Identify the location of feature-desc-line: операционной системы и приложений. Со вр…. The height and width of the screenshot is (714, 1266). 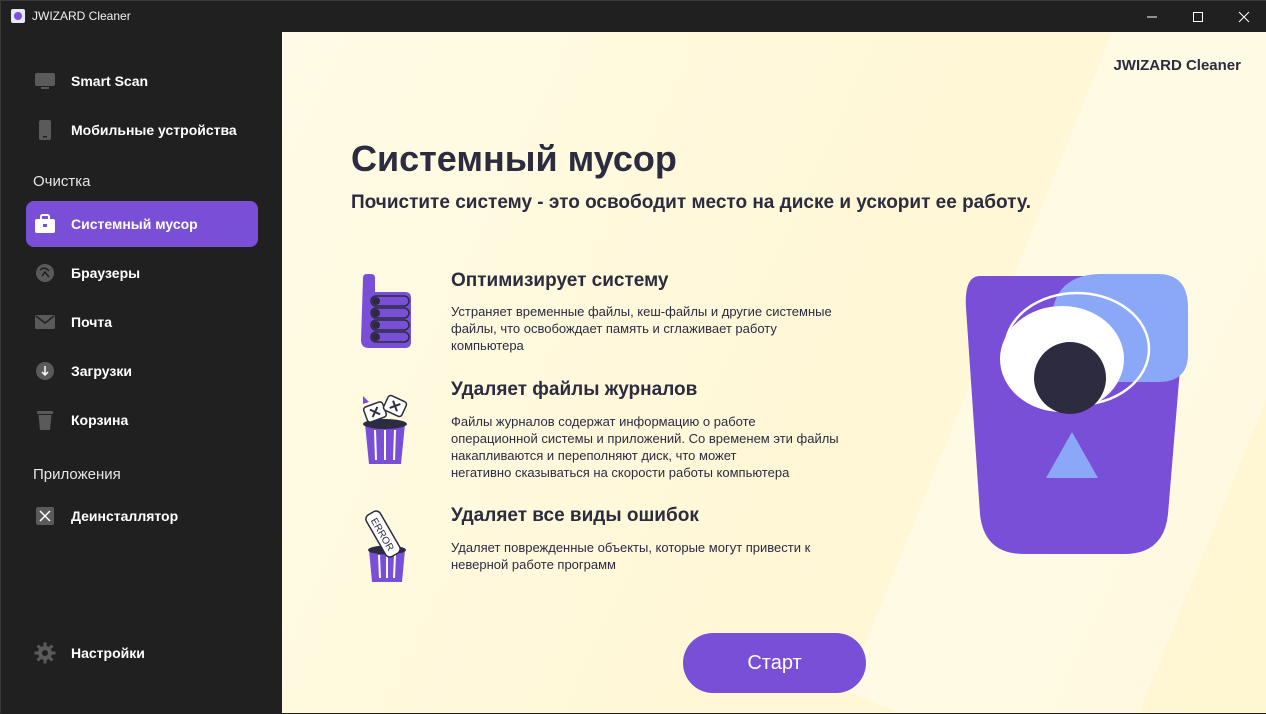
(645, 438).